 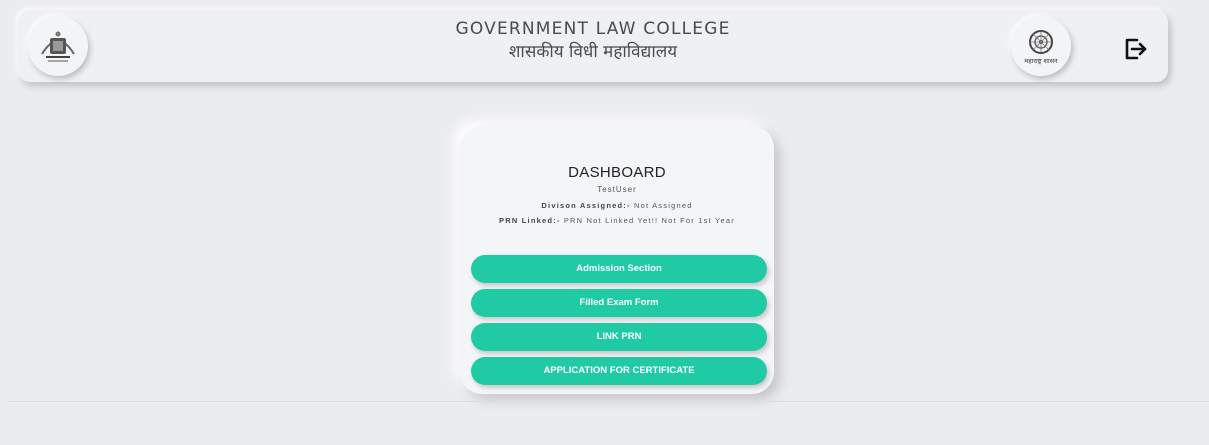 I want to click on division-info: Divison Assigned:- Not Assigned, so click(x=617, y=205).